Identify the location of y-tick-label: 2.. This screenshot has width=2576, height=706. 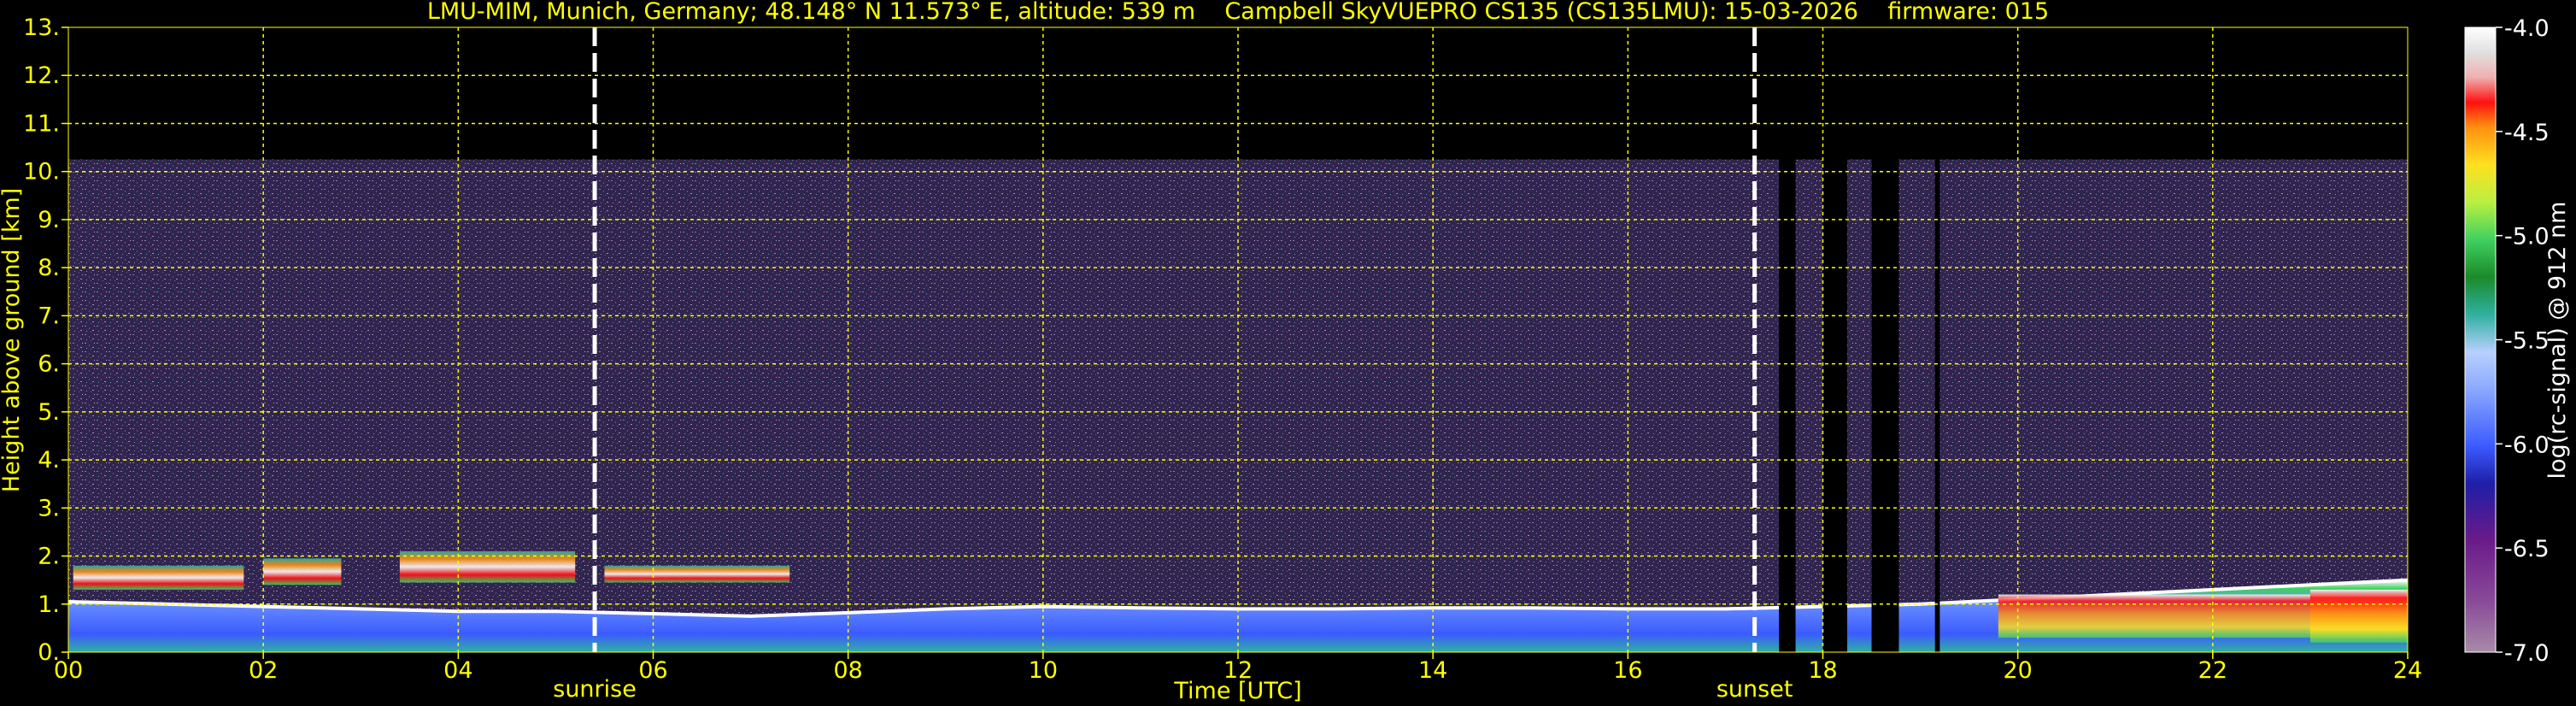
(49, 557).